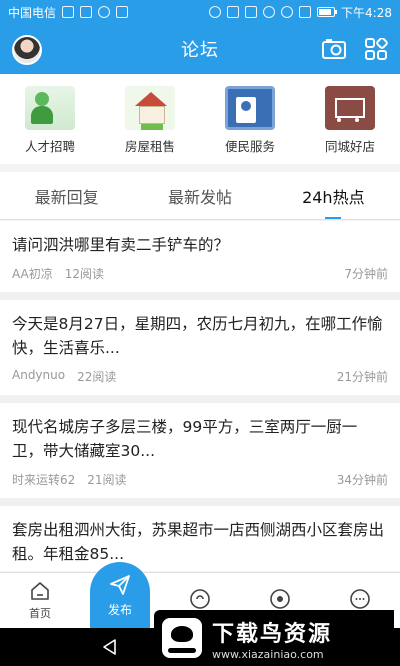 This screenshot has height=666, width=400. What do you see at coordinates (104, 12) in the screenshot?
I see `tiktok-icon` at bounding box center [104, 12].